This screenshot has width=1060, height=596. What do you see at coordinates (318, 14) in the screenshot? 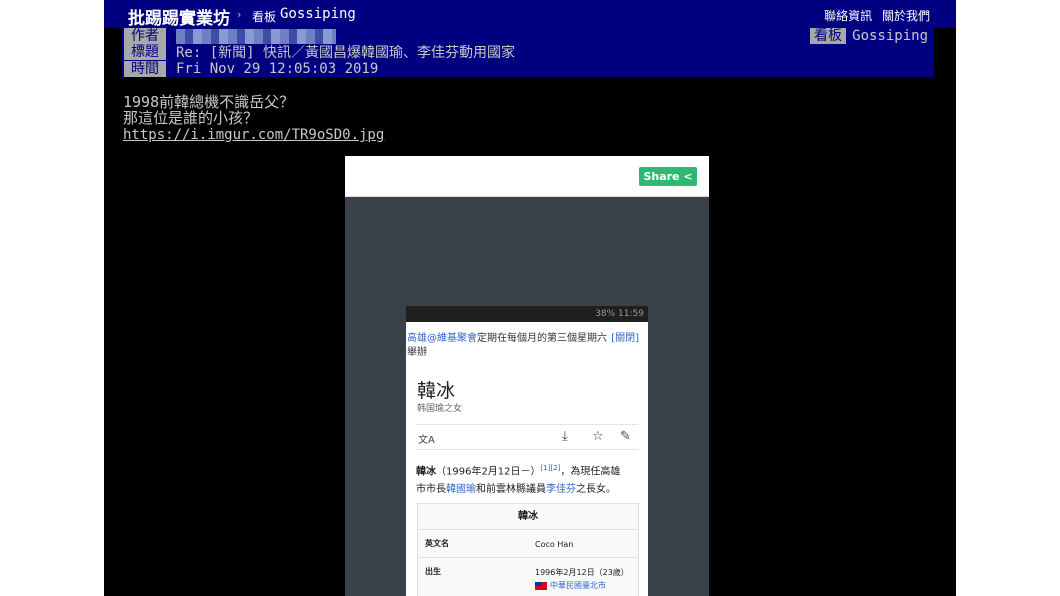
I see `breadcrumb-board-link: Gossiping` at bounding box center [318, 14].